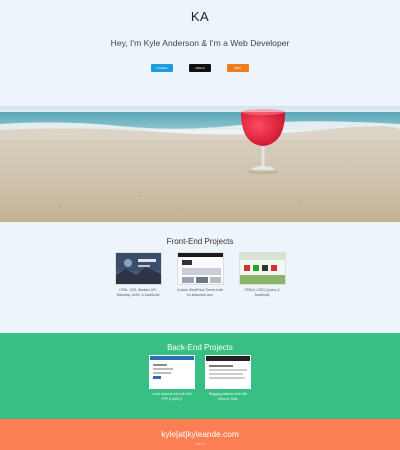 The width and height of the screenshot is (400, 450). I want to click on social-buttons: LinkedIn GitHub Blog, so click(200, 68).